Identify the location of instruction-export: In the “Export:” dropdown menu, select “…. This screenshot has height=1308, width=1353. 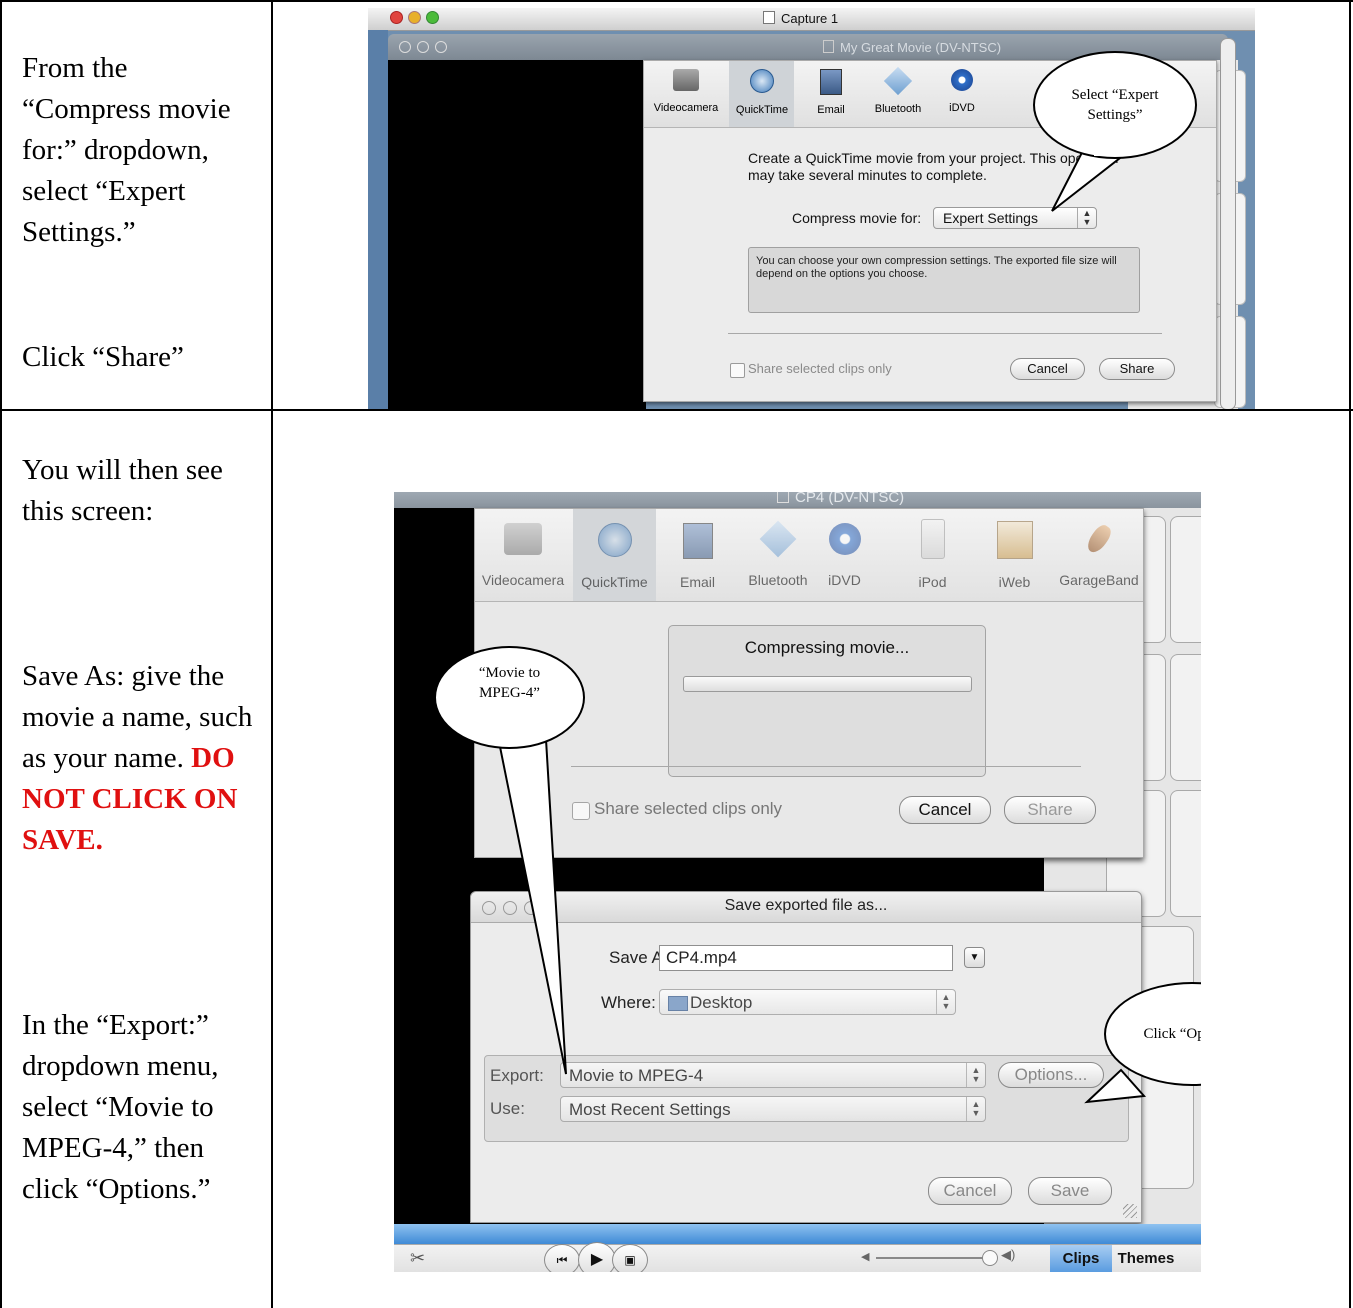
(120, 1107).